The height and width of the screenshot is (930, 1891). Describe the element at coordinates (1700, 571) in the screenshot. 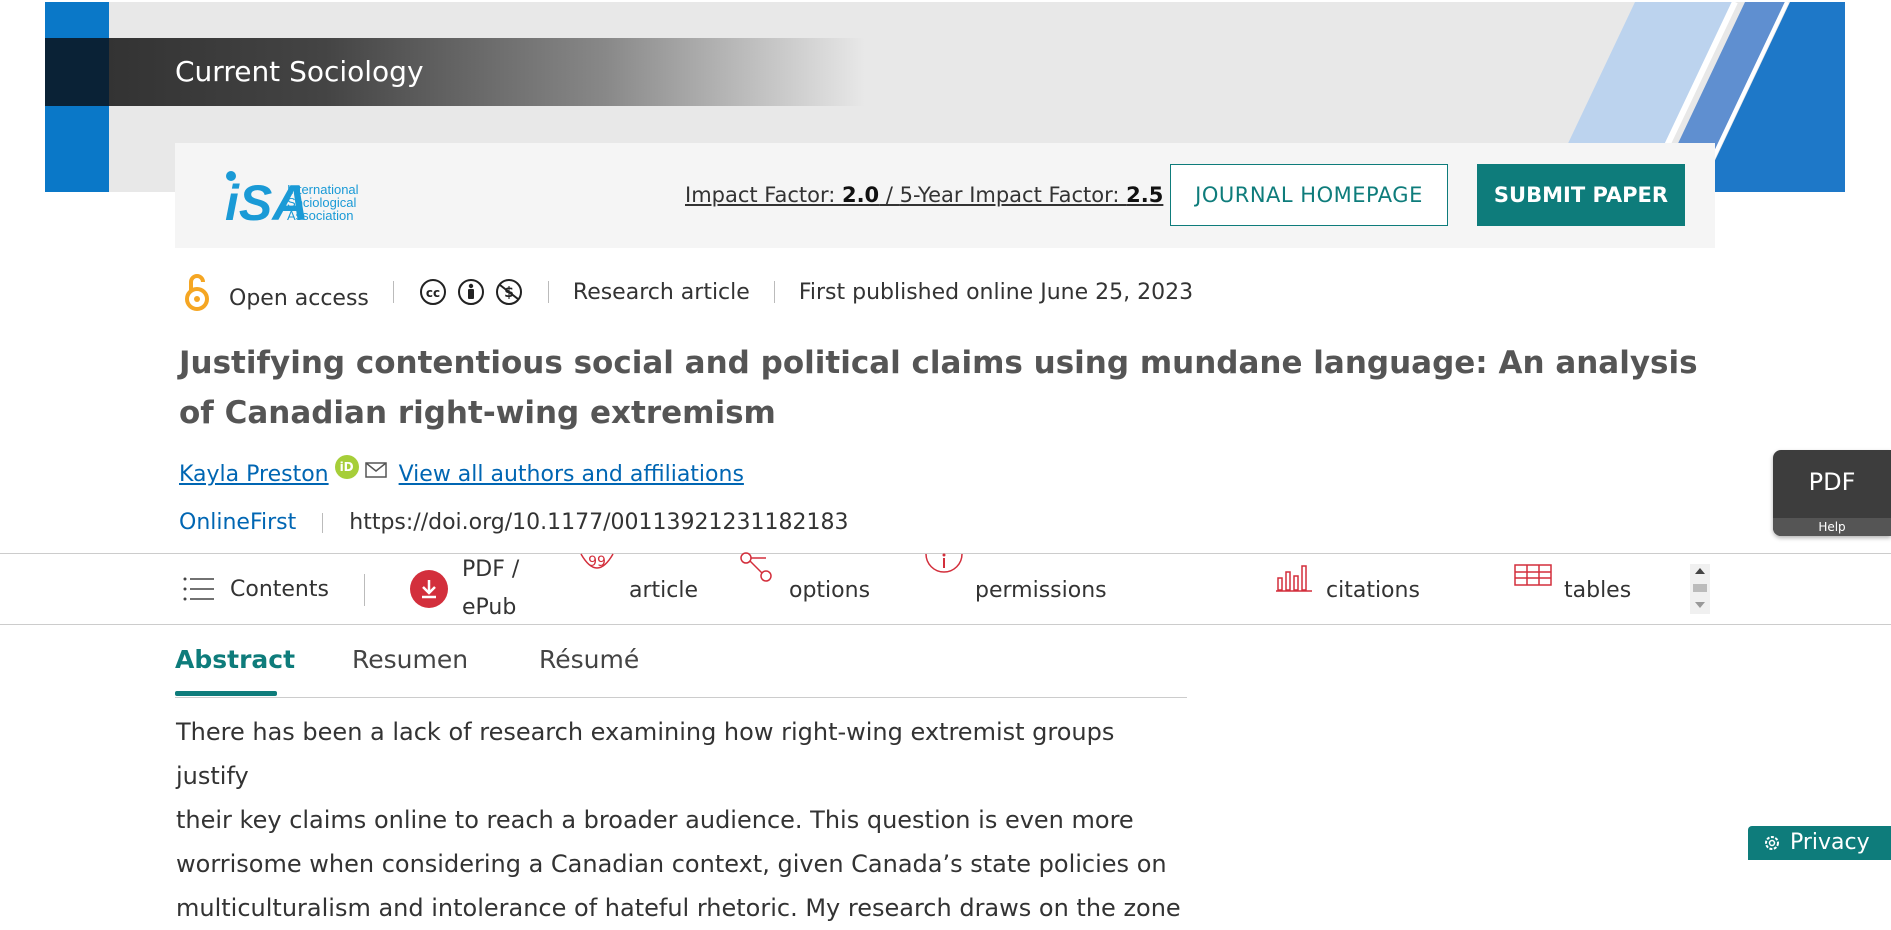

I see `scroll-up-icon` at that location.